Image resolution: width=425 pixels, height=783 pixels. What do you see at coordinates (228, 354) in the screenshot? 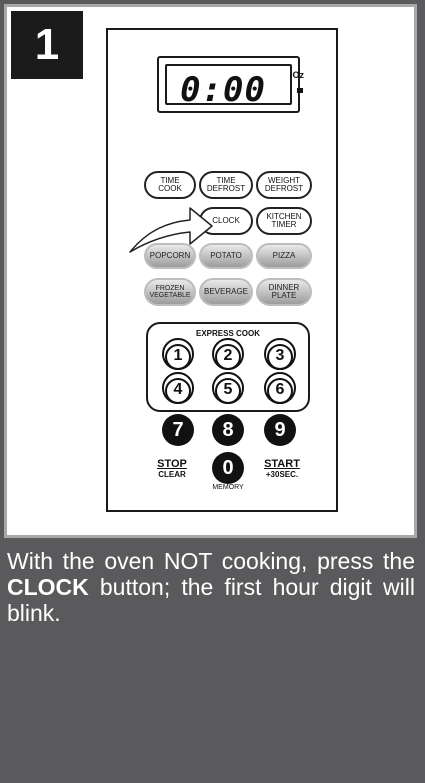
I see `number-2-button: 2` at bounding box center [228, 354].